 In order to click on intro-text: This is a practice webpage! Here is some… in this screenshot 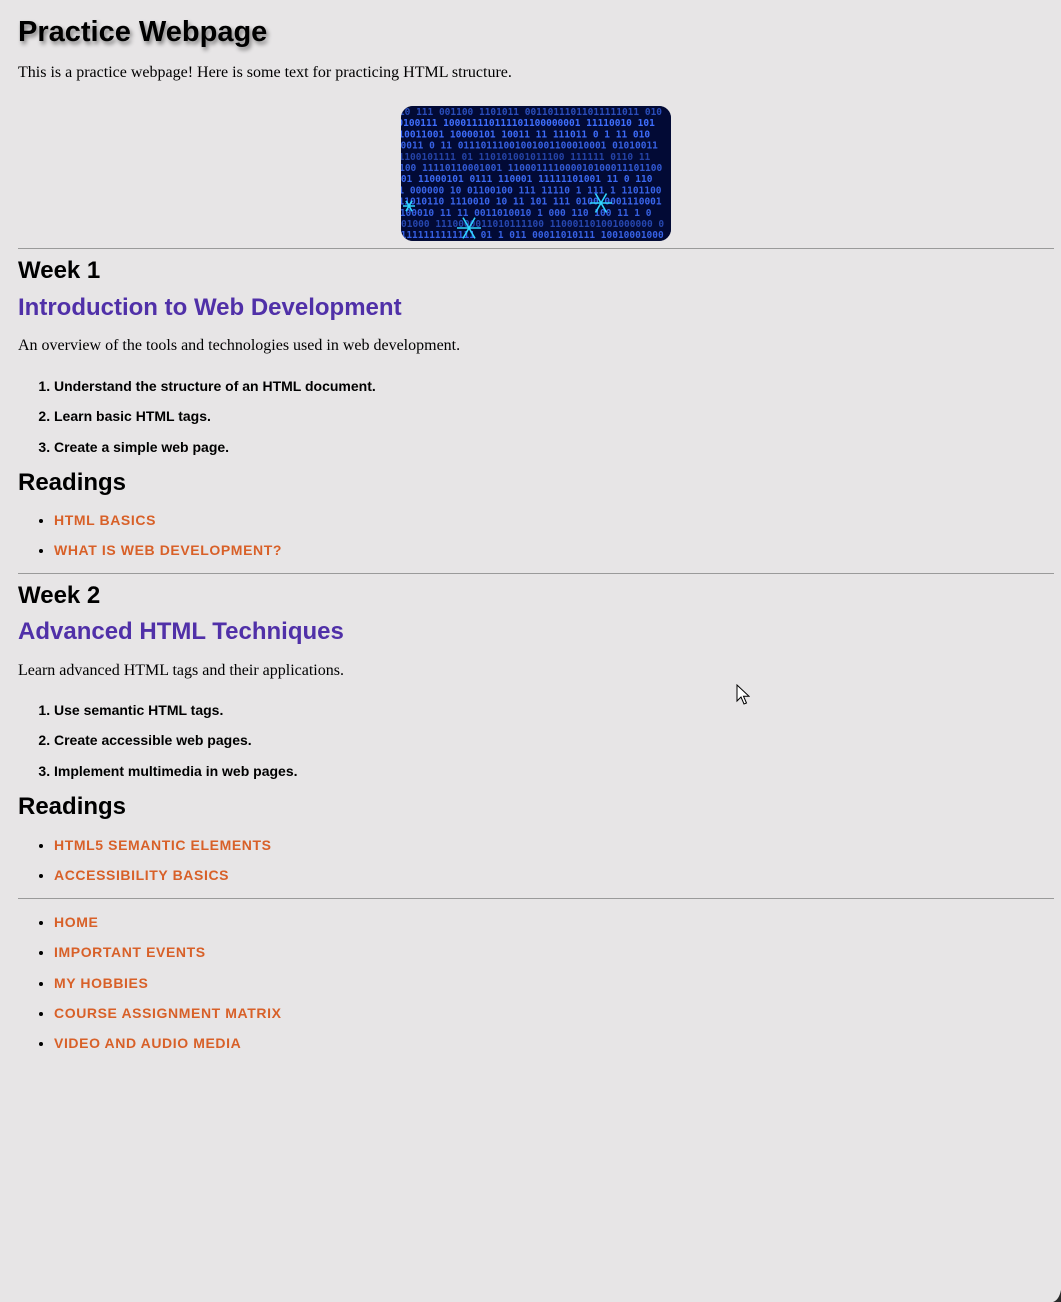, I will do `click(265, 72)`.